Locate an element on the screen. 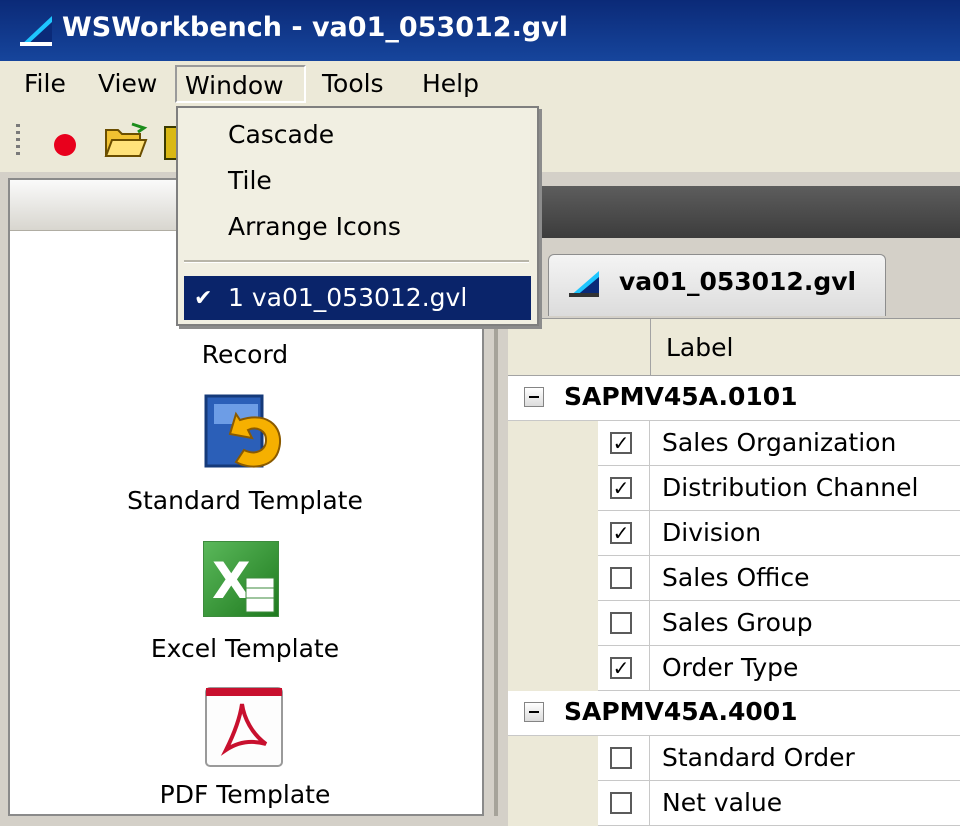 The image size is (960, 826). field-row: ✓ Sales Organization is located at coordinates (734, 443).